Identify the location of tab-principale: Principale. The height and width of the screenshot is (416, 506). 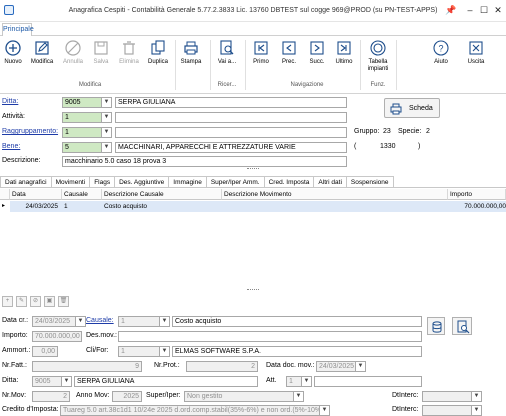
(18, 29).